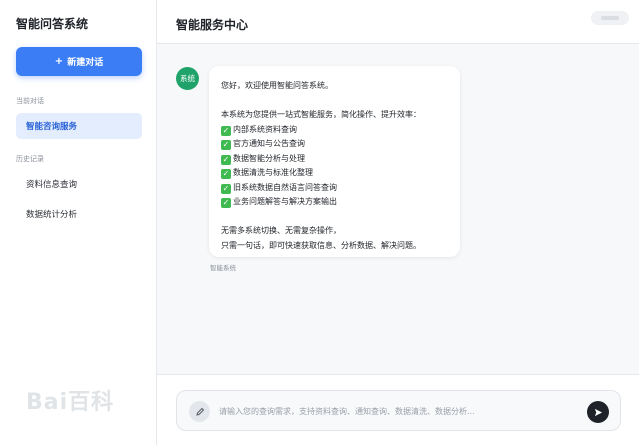 The height and width of the screenshot is (445, 639). I want to click on feature-item: ✓ 旧系统数据自然语言问答查询, so click(335, 188).